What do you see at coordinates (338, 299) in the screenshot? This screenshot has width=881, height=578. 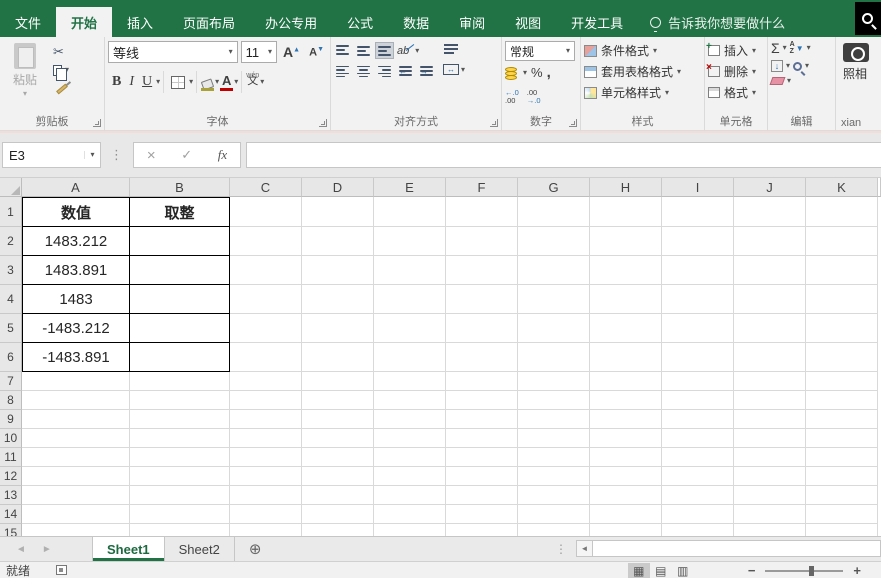 I see `cell-D4` at bounding box center [338, 299].